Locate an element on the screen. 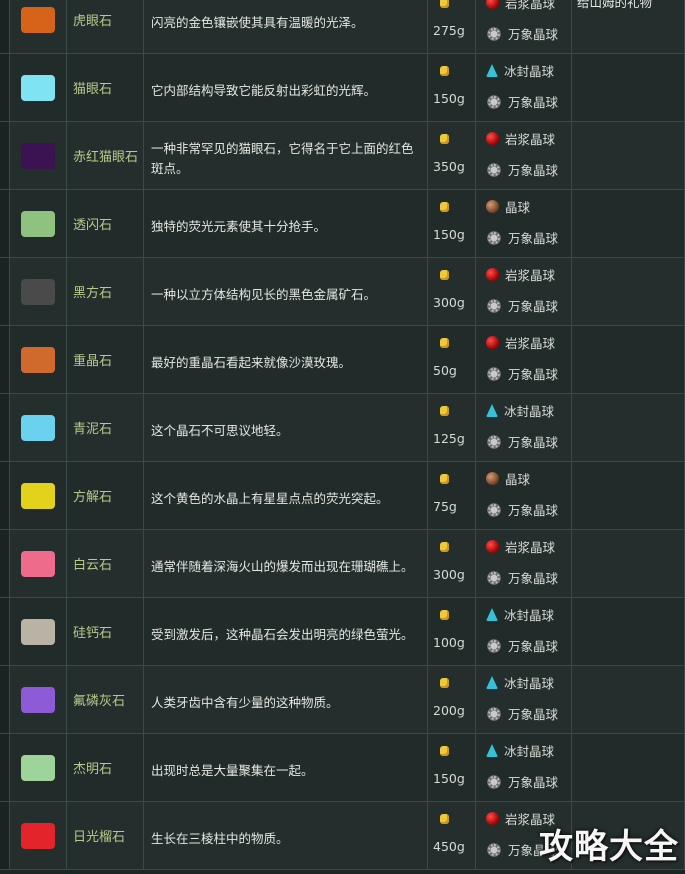  table-row: 硅钙石 受到激发后，这种晶石会发出明亮的绿色萤光。 100g 冰封晶球 万象晶球 is located at coordinates (342, 632).